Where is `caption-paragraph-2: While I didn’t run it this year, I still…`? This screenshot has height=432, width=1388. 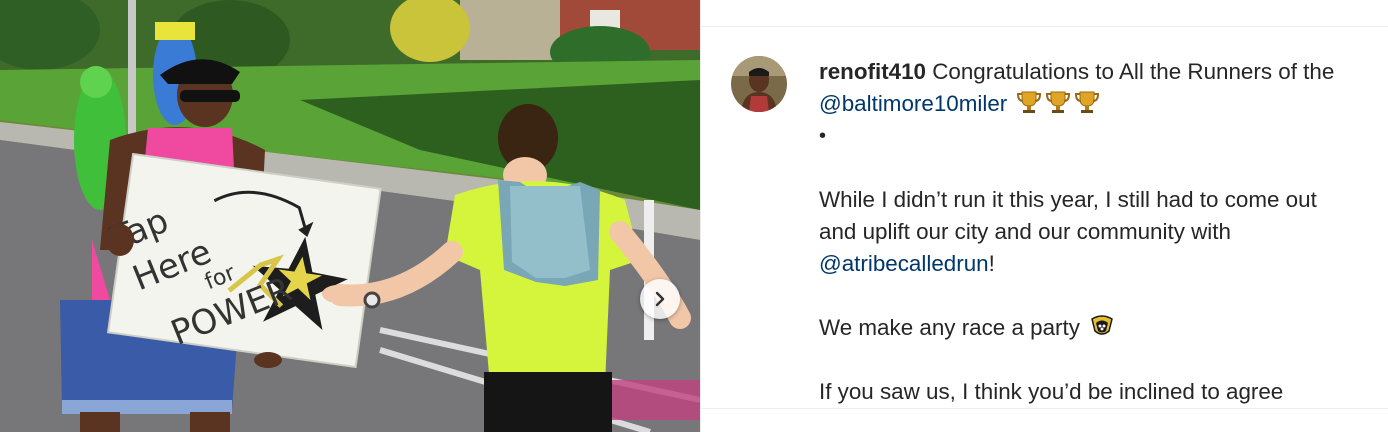 caption-paragraph-2: While I didn’t run it this year, I still… is located at coordinates (1089, 232).